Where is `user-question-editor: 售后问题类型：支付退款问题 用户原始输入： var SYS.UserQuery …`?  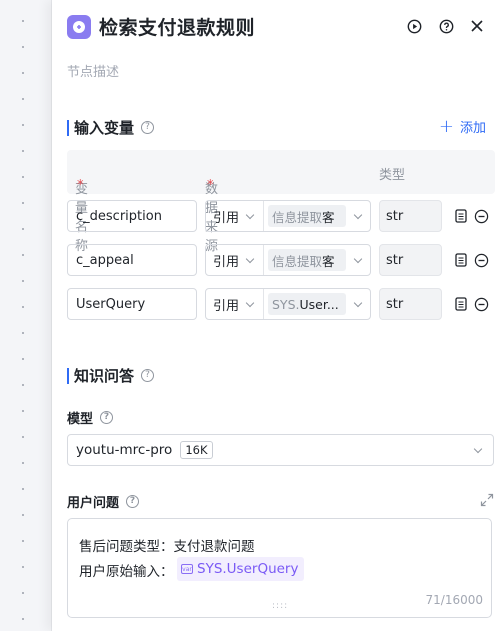
user-question-editor: 售后问题类型：支付退款问题 用户原始输入： var SYS.UserQuery … is located at coordinates (279, 568).